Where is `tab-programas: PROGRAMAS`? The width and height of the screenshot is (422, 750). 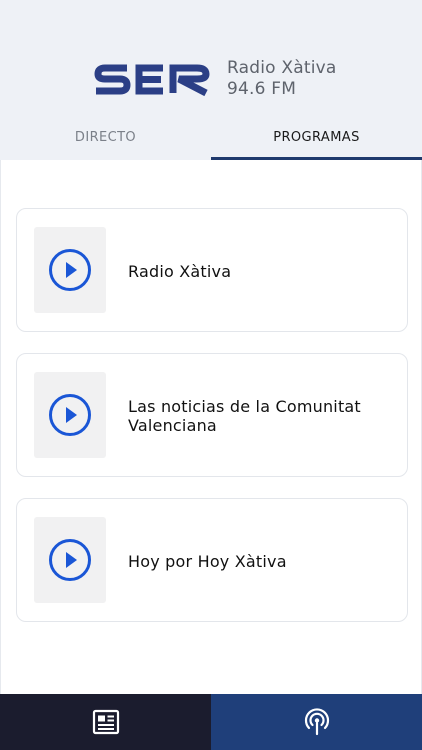 tab-programas: PROGRAMAS is located at coordinates (316, 137).